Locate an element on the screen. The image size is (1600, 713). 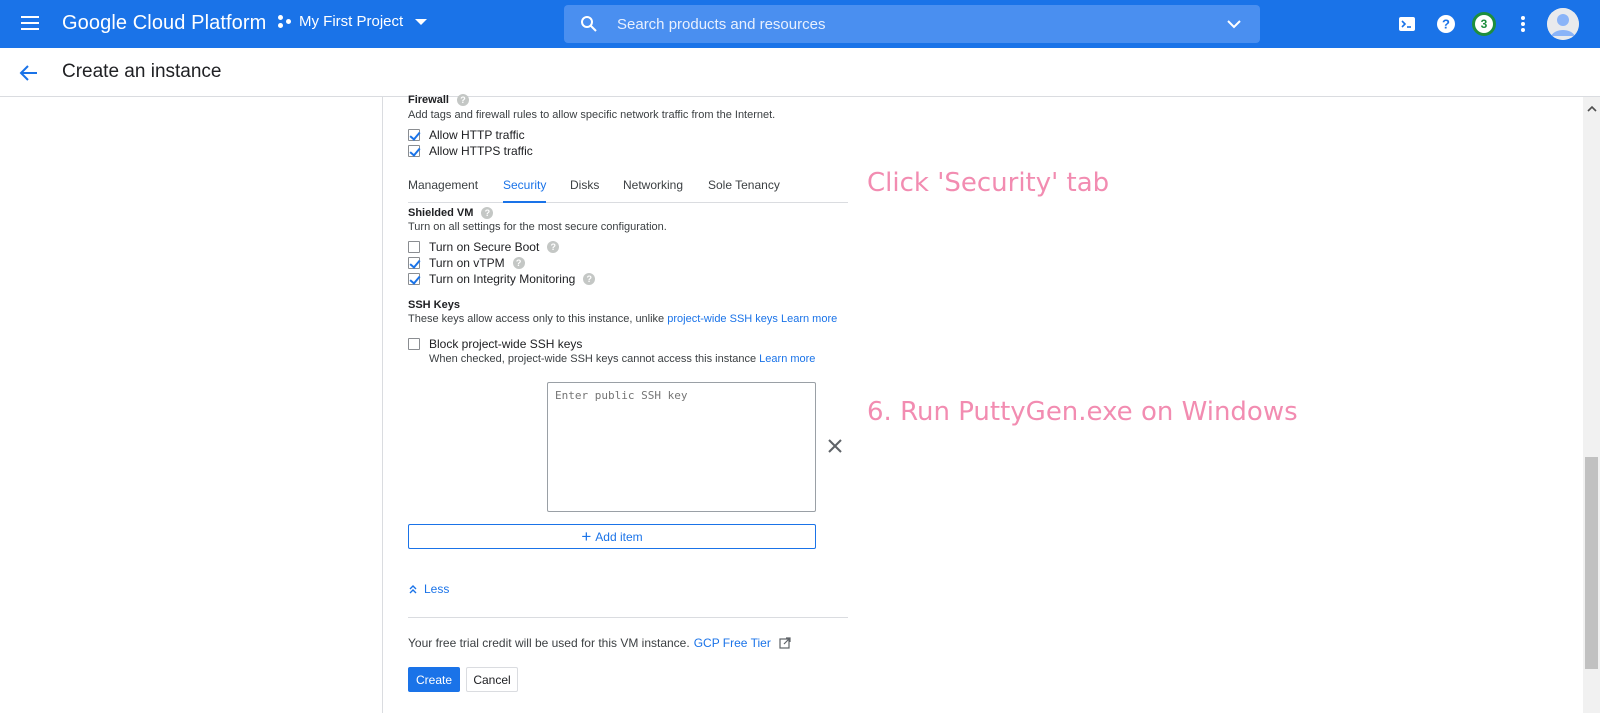
allow-https-row: Allow HTTPS traffic is located at coordinates (628, 151).